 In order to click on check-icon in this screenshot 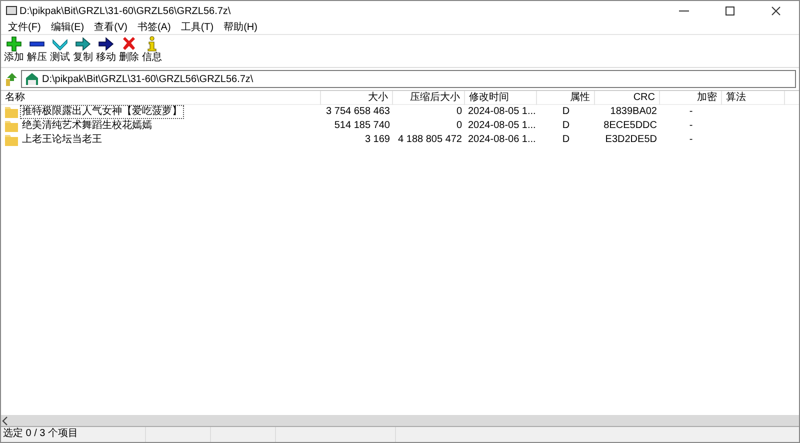, I will do `click(60, 44)`.